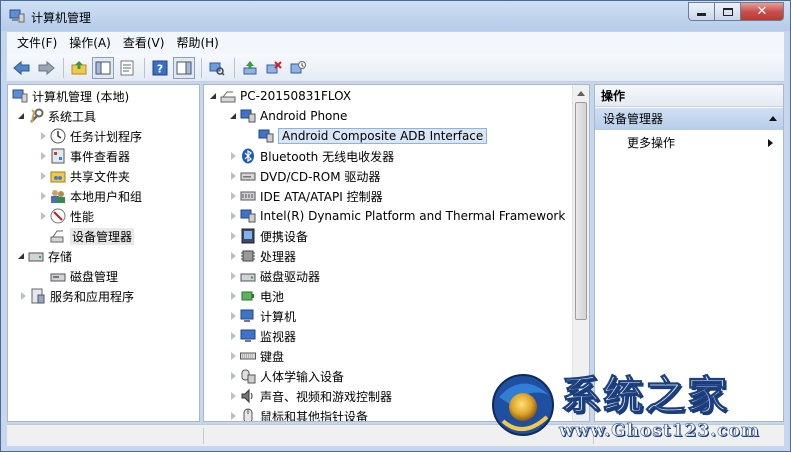 This screenshot has width=791, height=452. Describe the element at coordinates (395, 16) in the screenshot. I see `title-bar: 计算机管理 ✕` at that location.